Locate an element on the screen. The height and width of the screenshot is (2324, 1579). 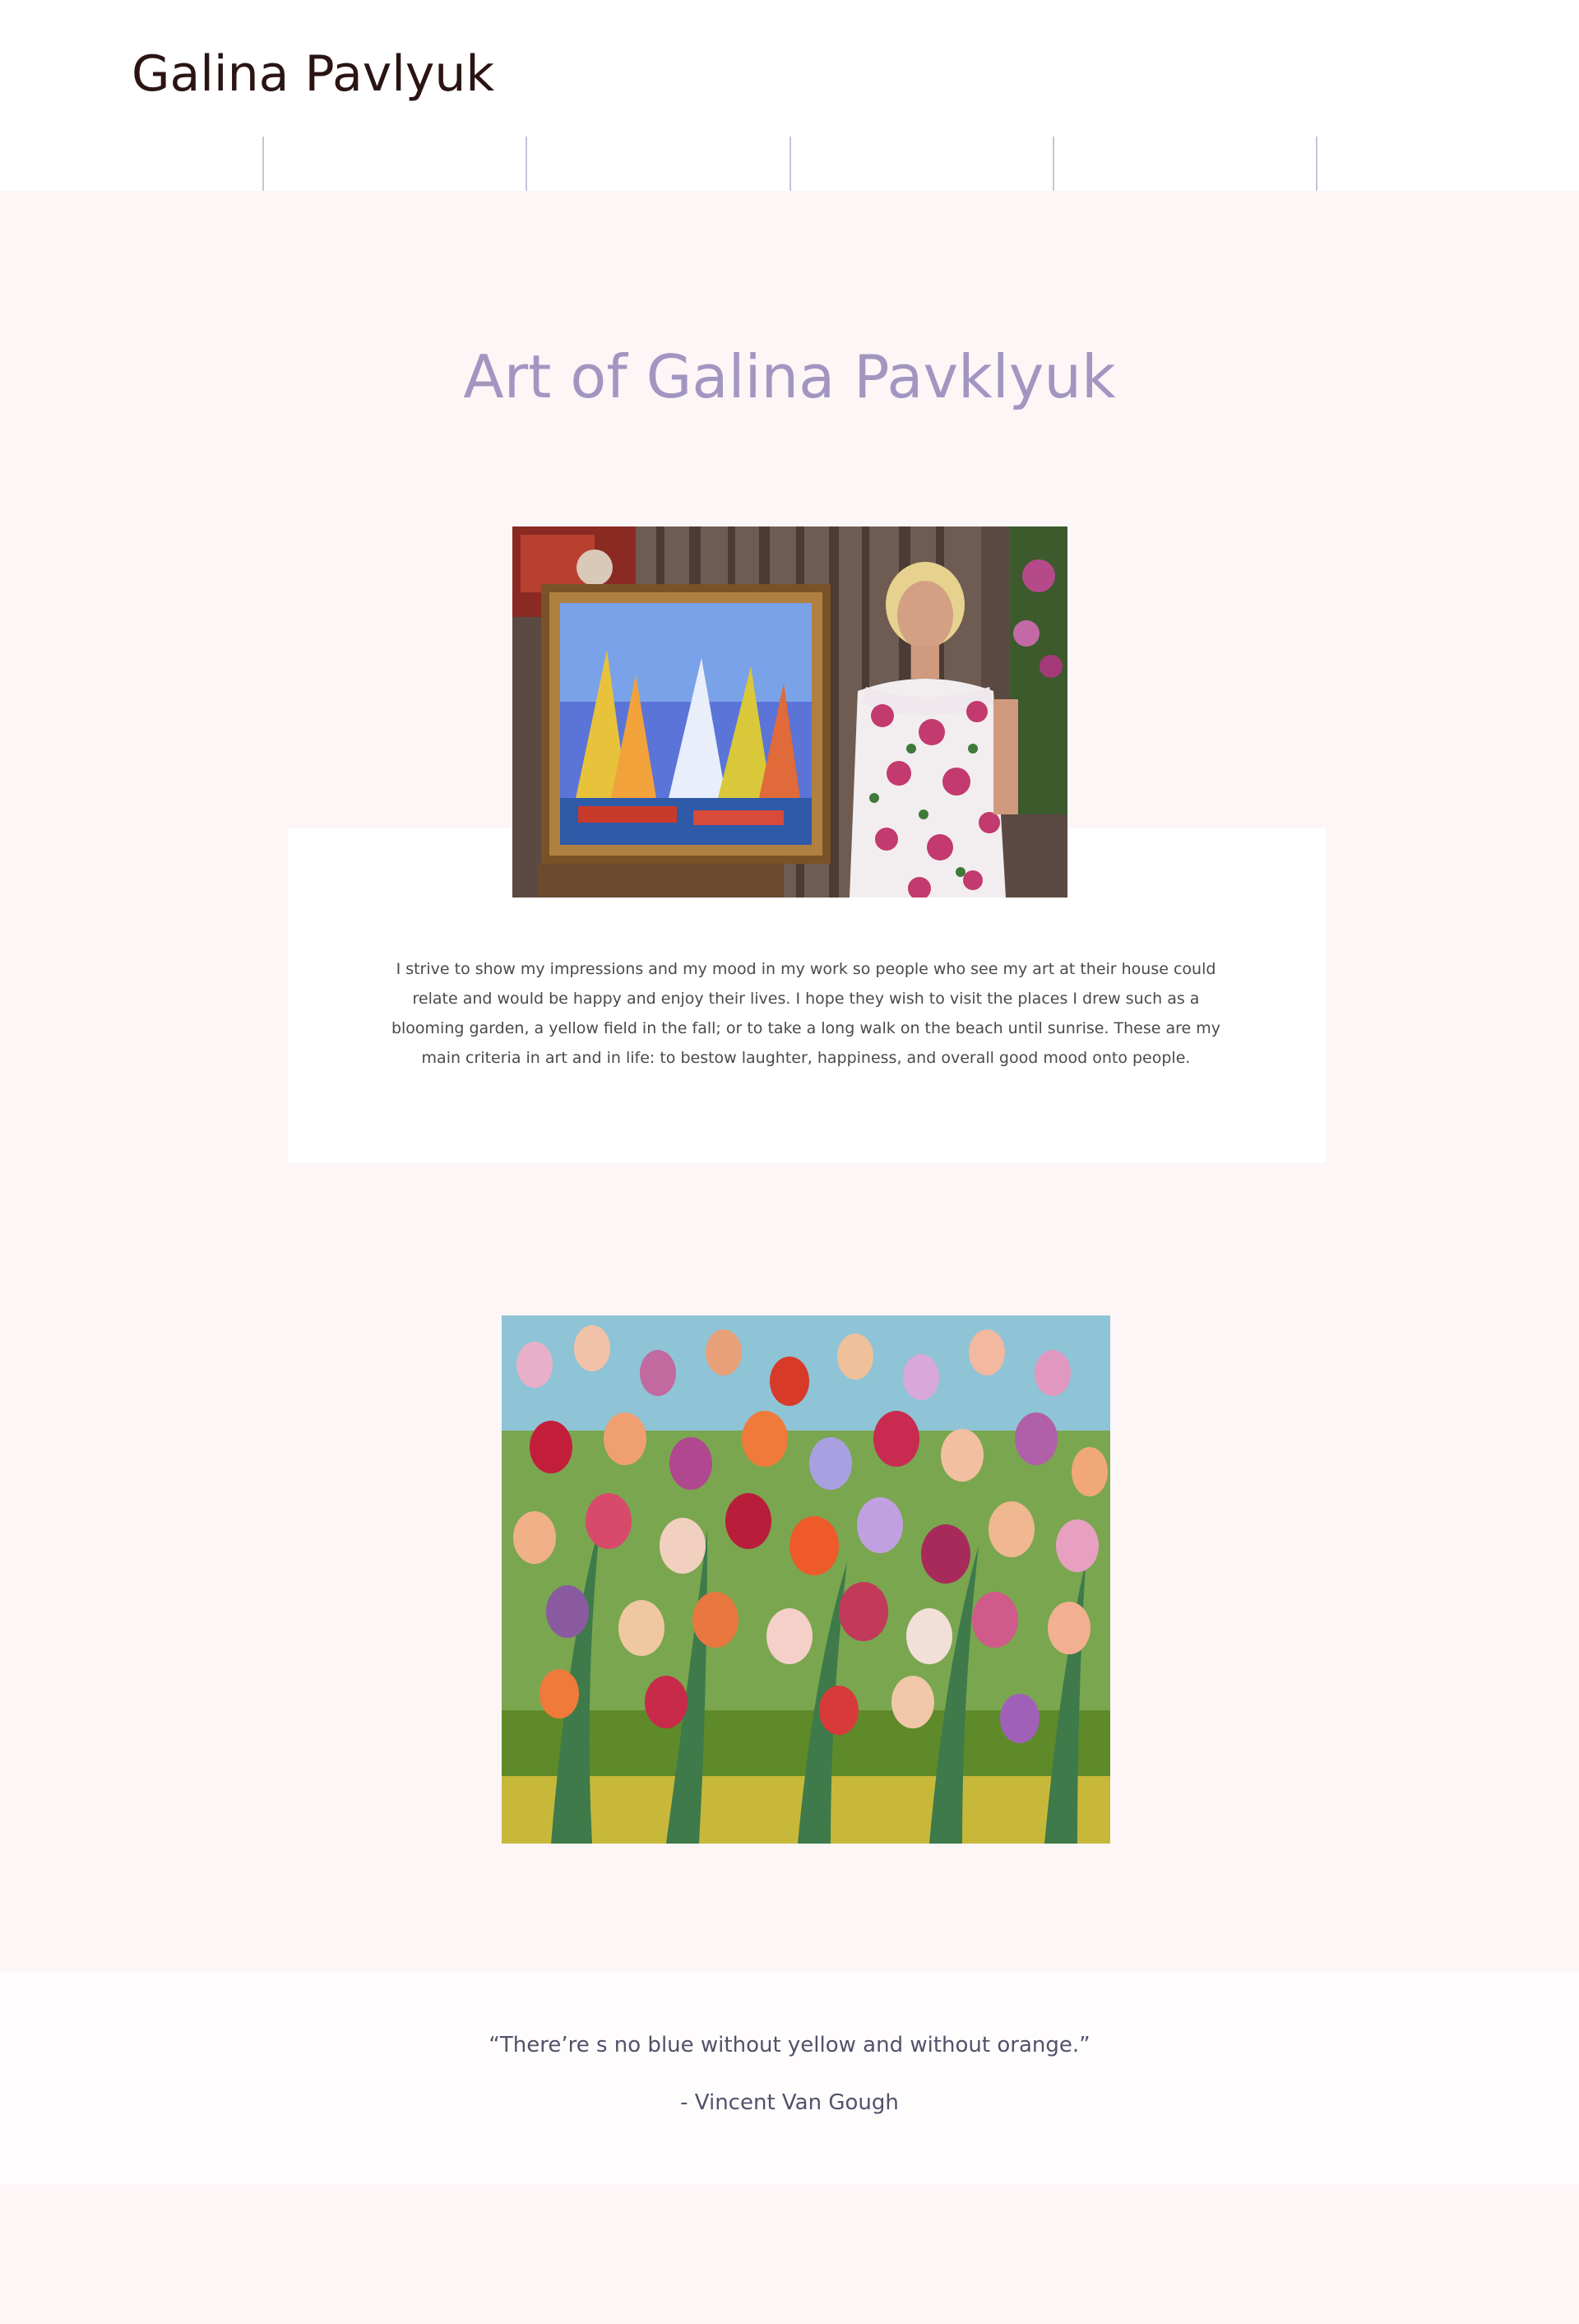
site-title: Galina Pavlyuk is located at coordinates (313, 74).